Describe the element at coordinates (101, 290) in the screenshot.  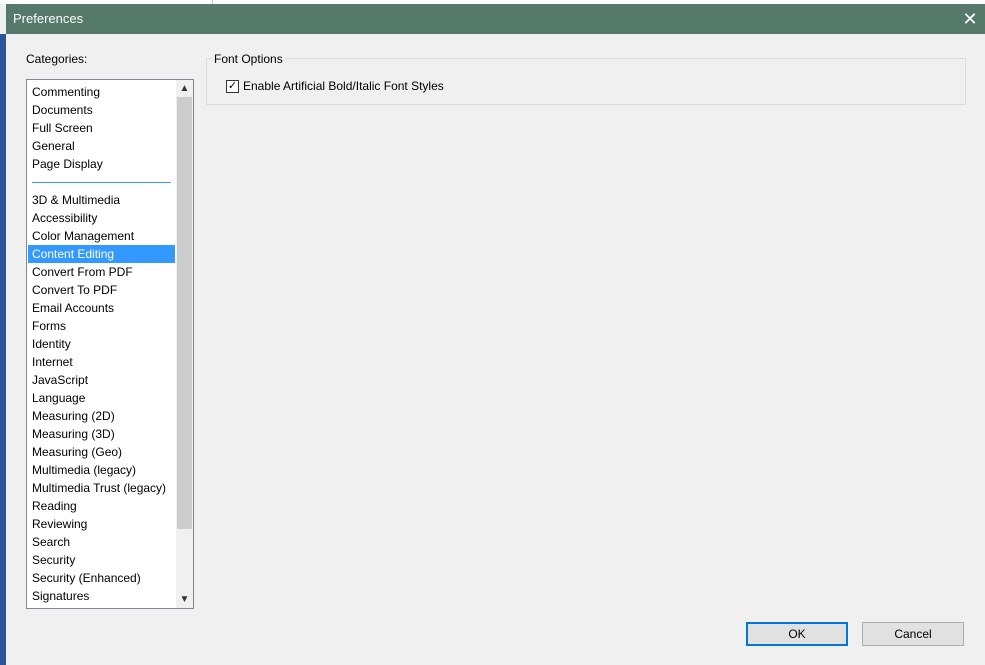
I see `category-item: Convert To PDF` at that location.